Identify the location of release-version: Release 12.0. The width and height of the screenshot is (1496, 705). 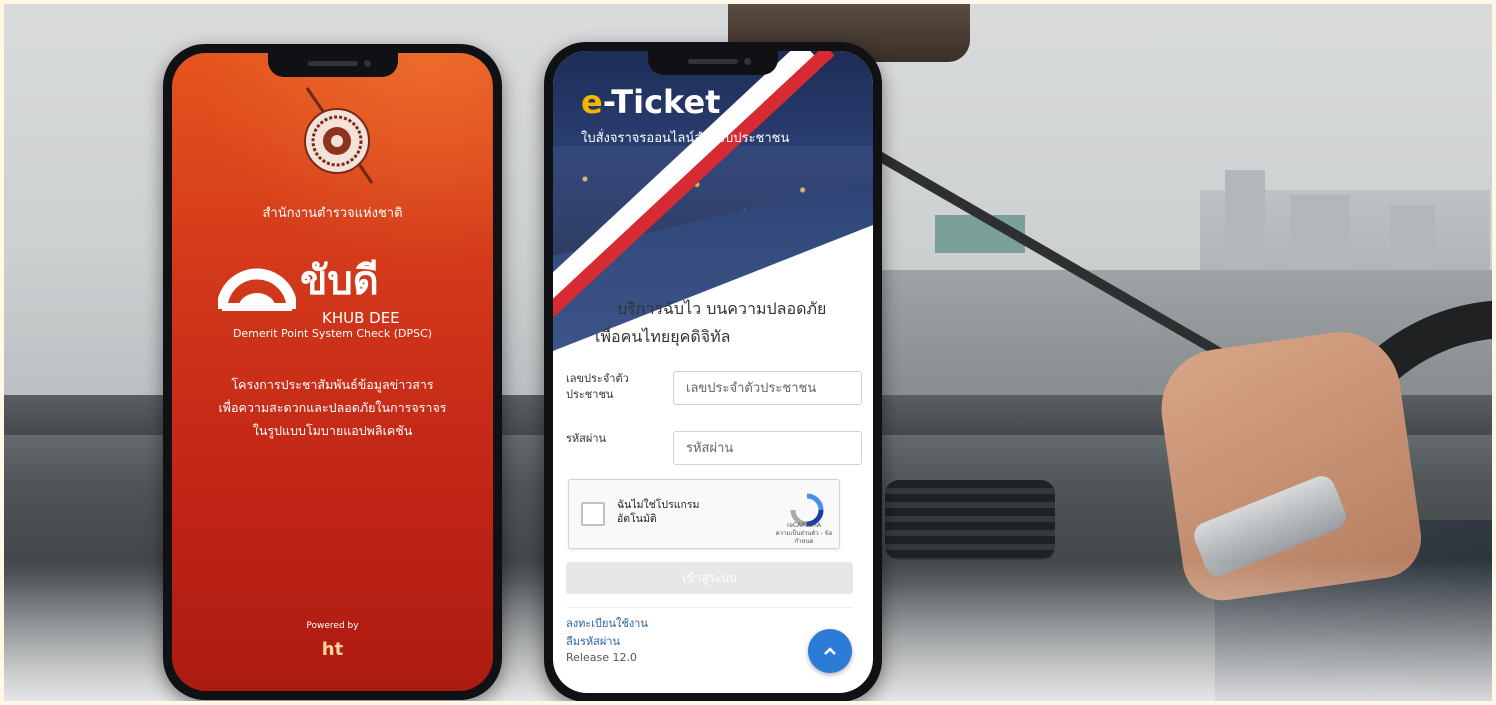
(601, 657).